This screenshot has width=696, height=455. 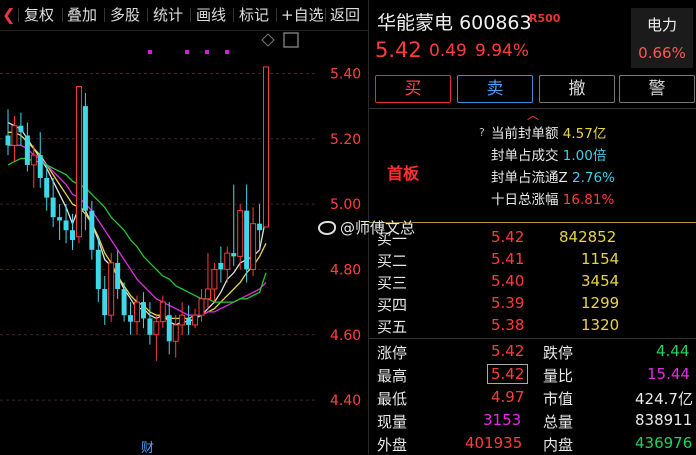 I want to click on buy-button: 买, so click(x=413, y=89).